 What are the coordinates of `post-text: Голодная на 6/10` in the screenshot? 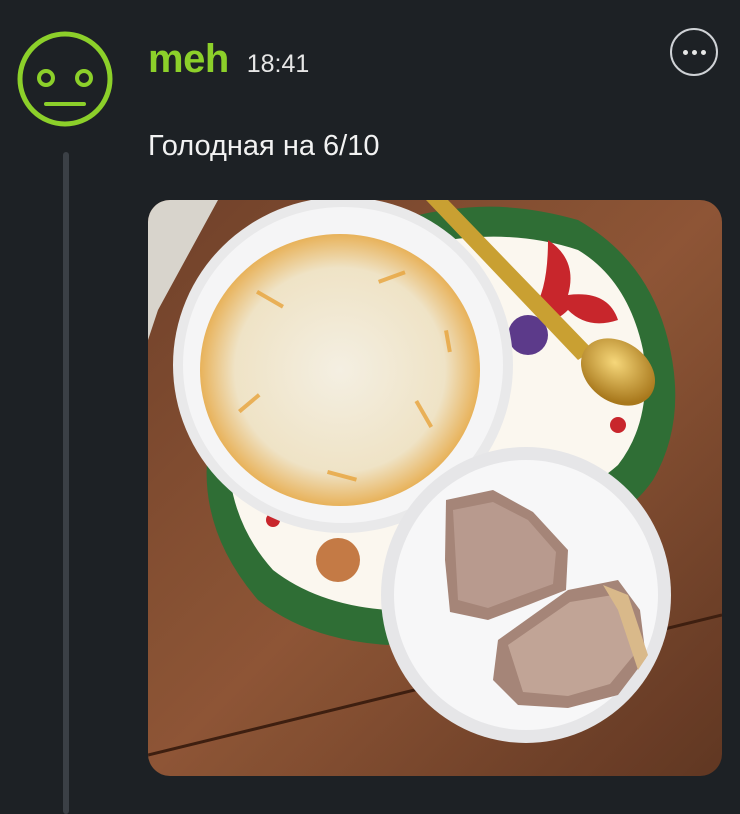 It's located at (264, 146).